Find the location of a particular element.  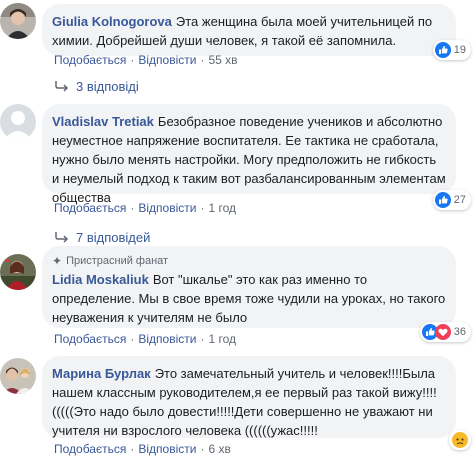

author-name: Марина Бурлак is located at coordinates (101, 373).